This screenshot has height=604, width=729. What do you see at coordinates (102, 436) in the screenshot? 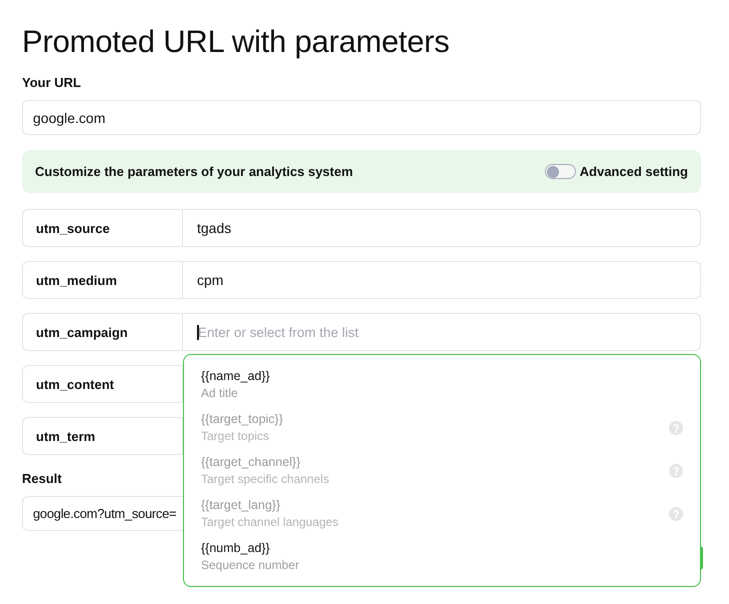
I see `param-label: utm_term` at bounding box center [102, 436].